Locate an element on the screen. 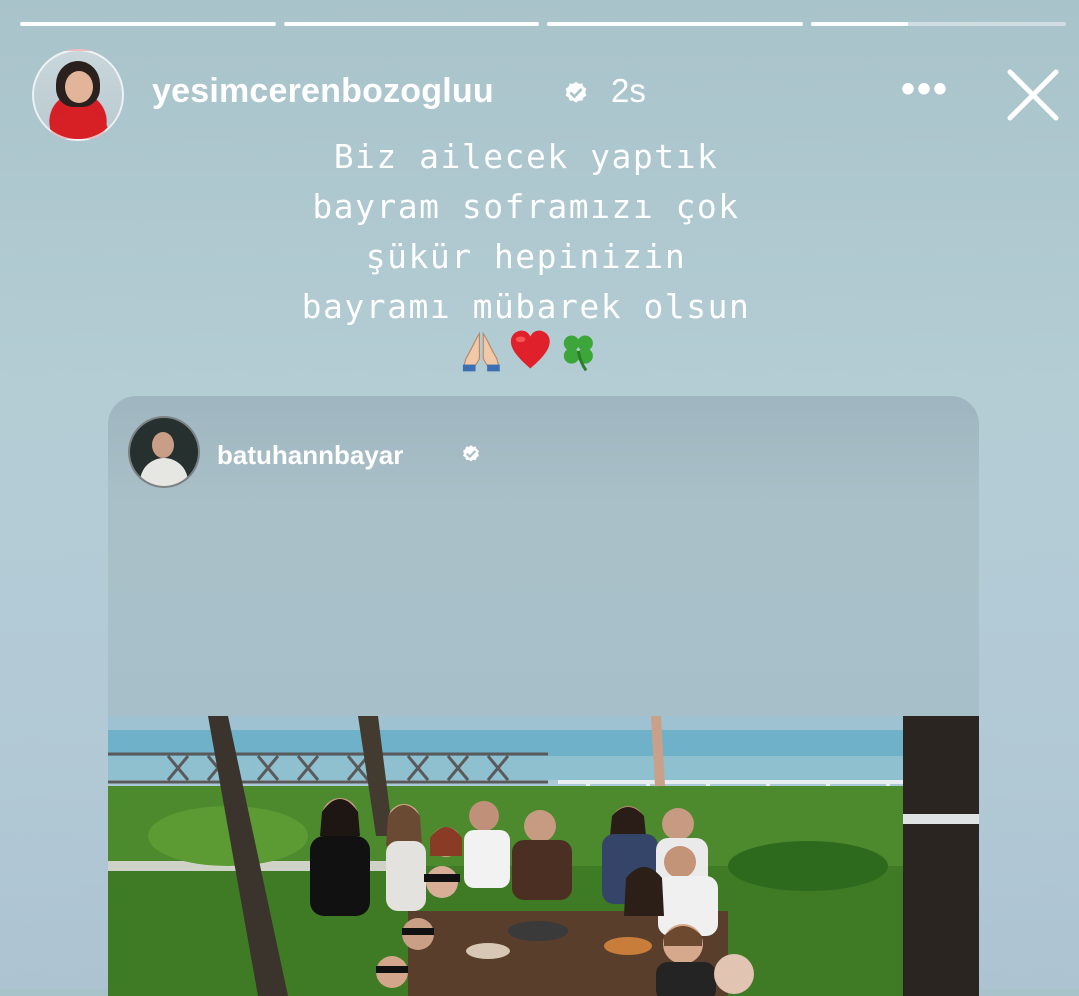  close-icon is located at coordinates (1033, 95).